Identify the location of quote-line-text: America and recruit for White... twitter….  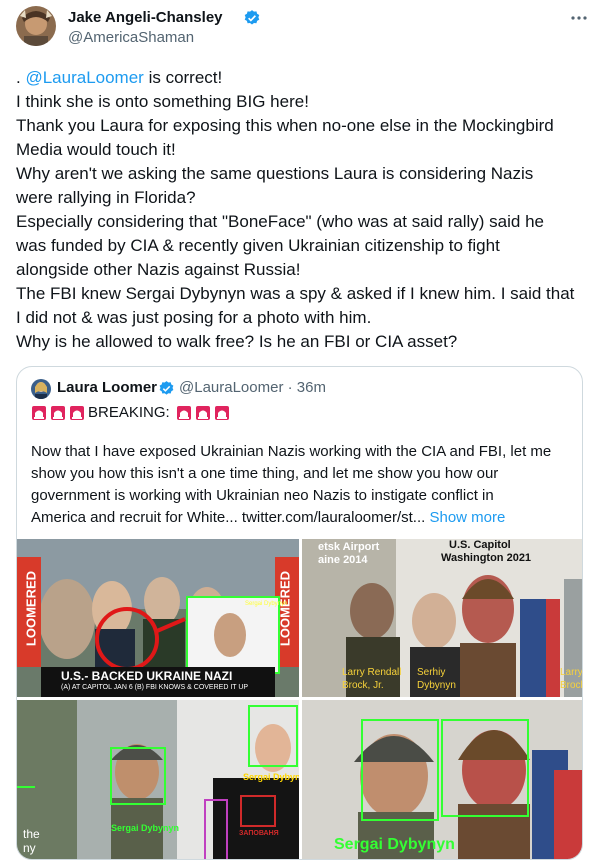
(228, 517).